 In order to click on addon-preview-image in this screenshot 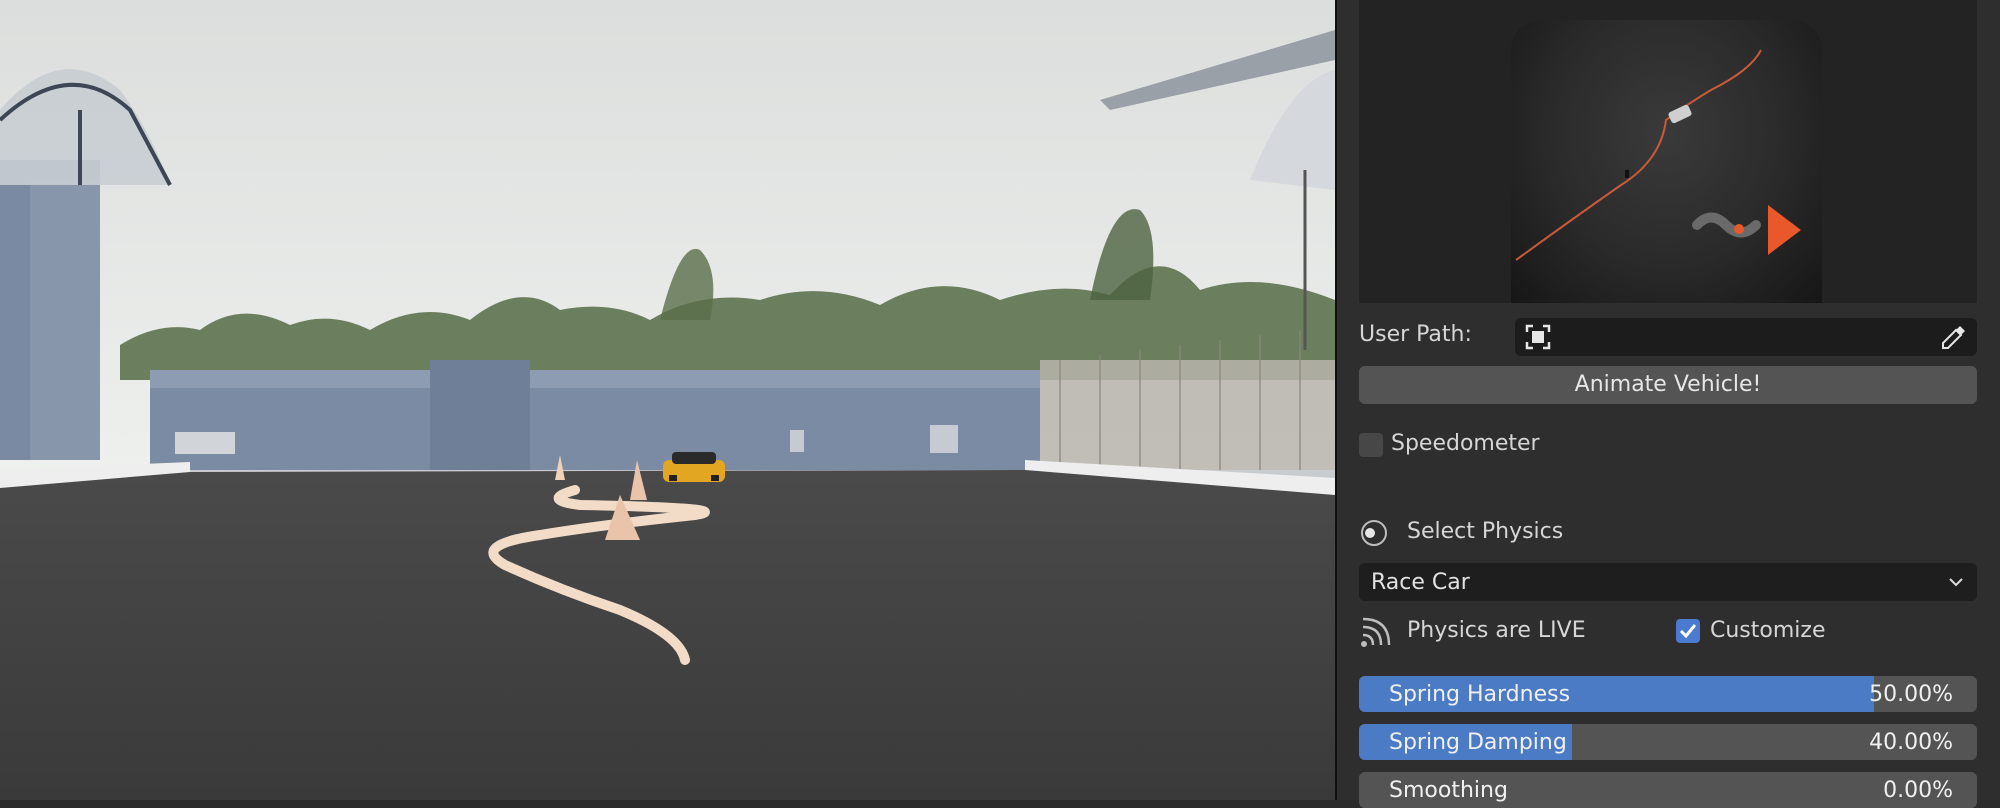, I will do `click(1668, 151)`.